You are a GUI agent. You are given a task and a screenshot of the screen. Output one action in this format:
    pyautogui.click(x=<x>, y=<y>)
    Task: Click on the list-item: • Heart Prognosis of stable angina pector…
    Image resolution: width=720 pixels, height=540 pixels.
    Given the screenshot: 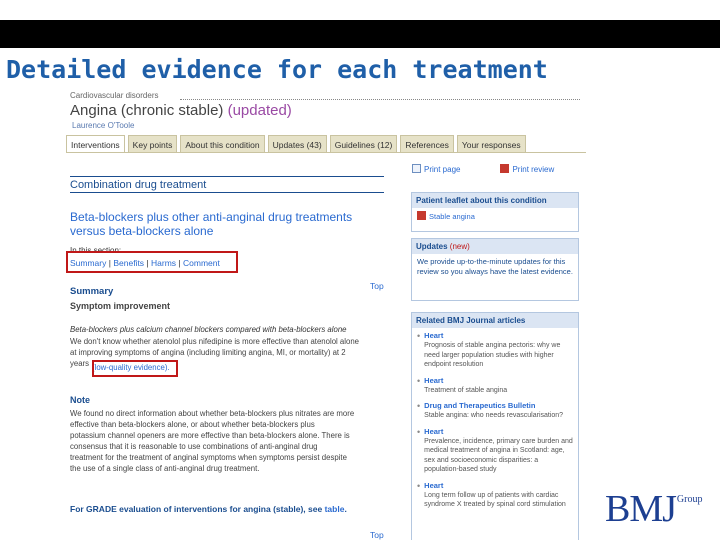 What is the action you would take?
    pyautogui.click(x=495, y=350)
    